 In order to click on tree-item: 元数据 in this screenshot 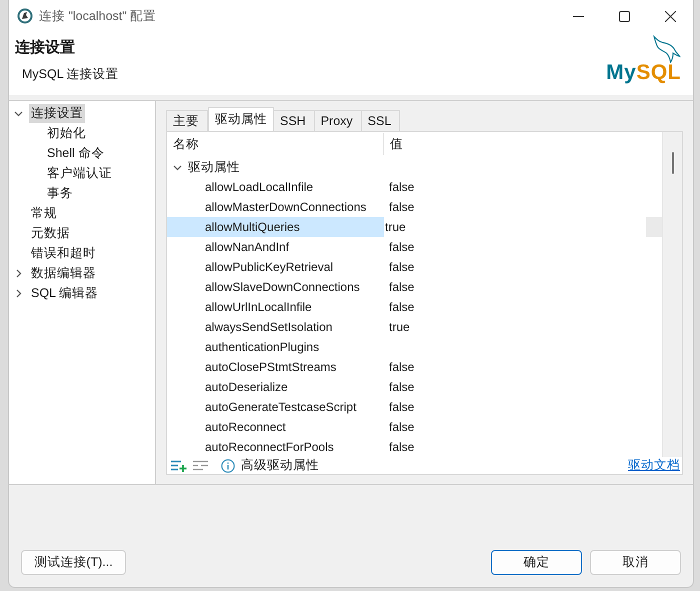, I will do `click(50, 233)`.